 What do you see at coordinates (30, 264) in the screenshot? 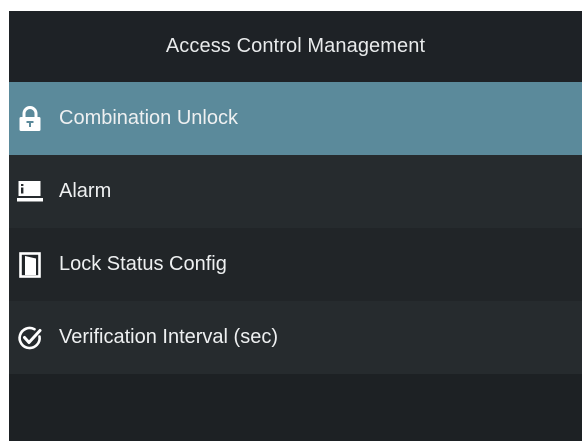
I see `door-icon` at bounding box center [30, 264].